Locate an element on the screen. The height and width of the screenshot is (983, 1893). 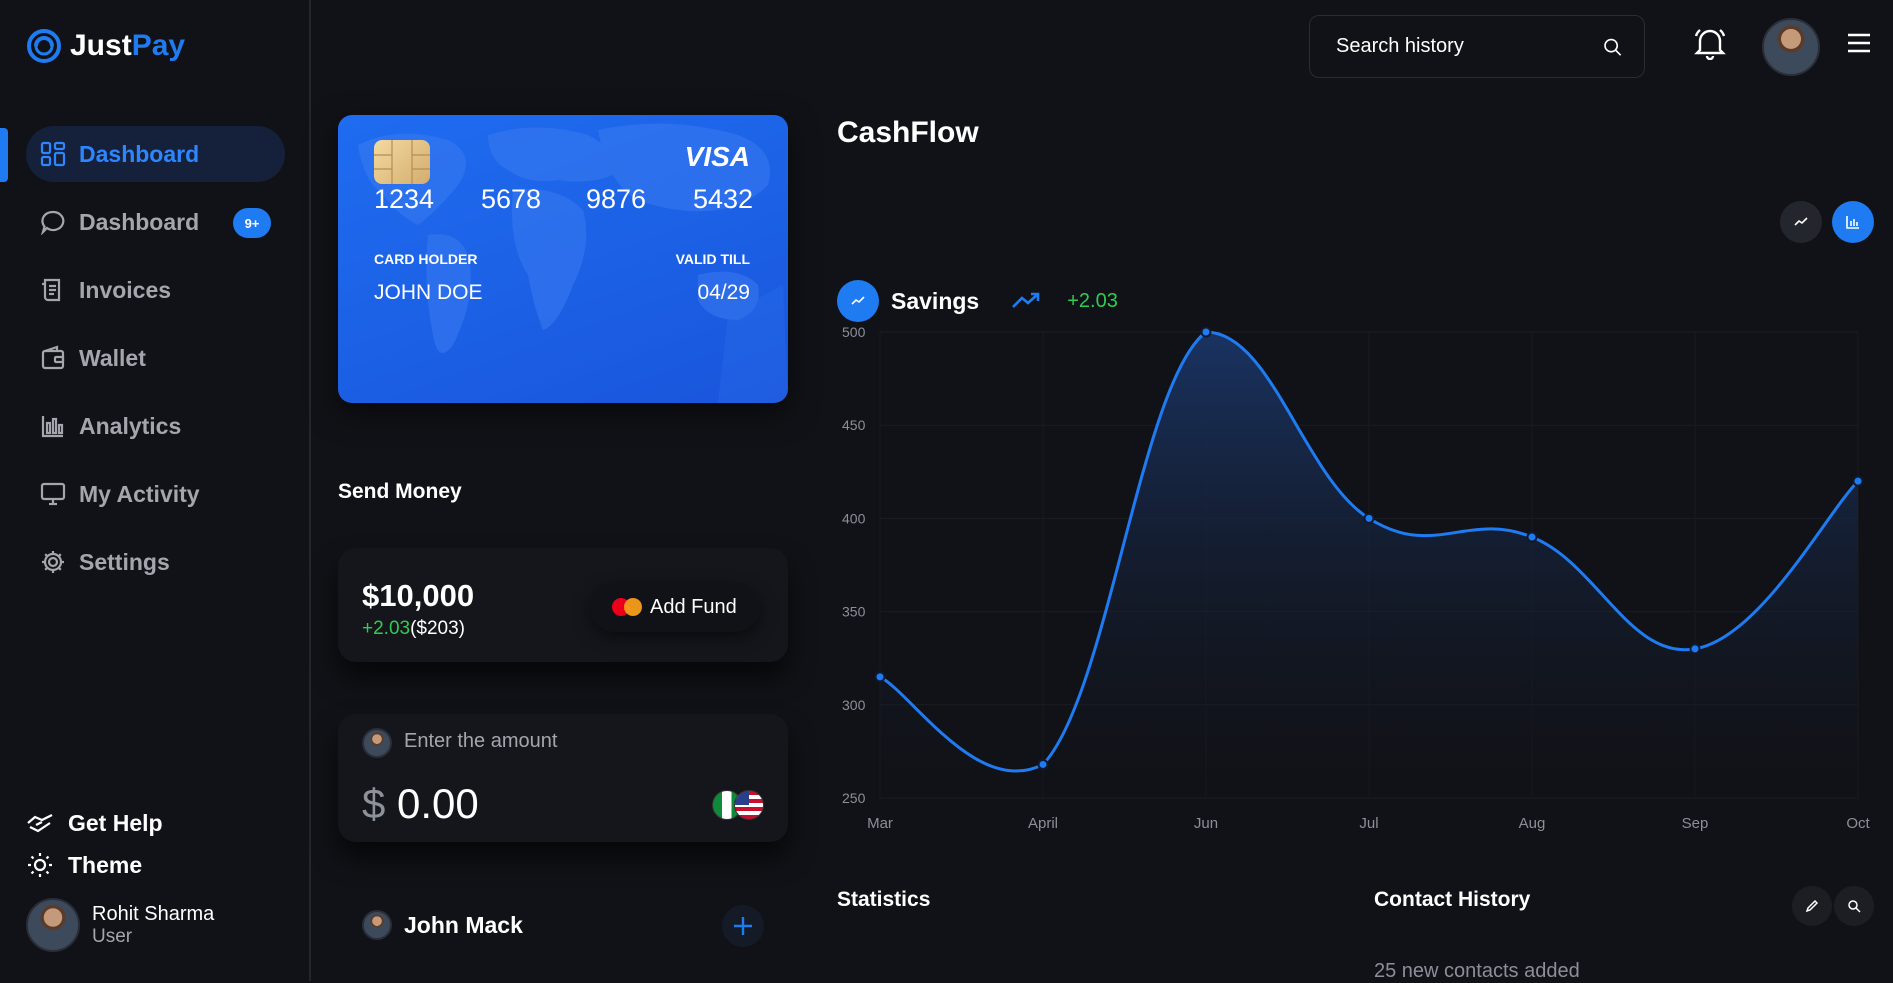
contact-item: John Mack is located at coordinates (442, 925).